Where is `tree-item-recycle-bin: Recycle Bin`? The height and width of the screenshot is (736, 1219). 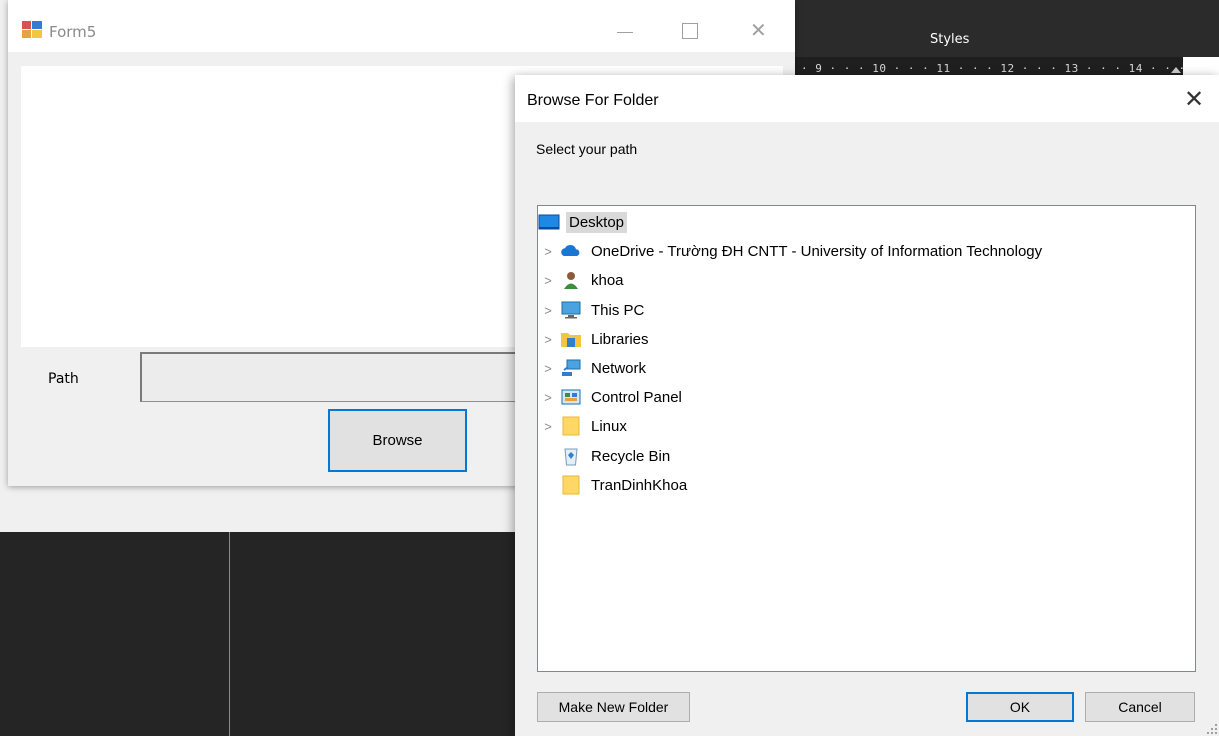
tree-item-recycle-bin: Recycle Bin is located at coordinates (616, 456).